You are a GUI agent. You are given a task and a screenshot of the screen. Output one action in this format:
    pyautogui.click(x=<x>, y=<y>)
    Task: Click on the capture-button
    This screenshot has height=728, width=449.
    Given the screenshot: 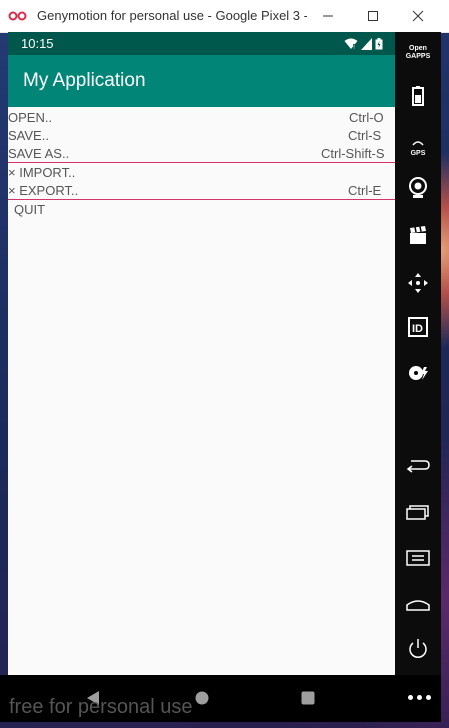 What is the action you would take?
    pyautogui.click(x=418, y=237)
    